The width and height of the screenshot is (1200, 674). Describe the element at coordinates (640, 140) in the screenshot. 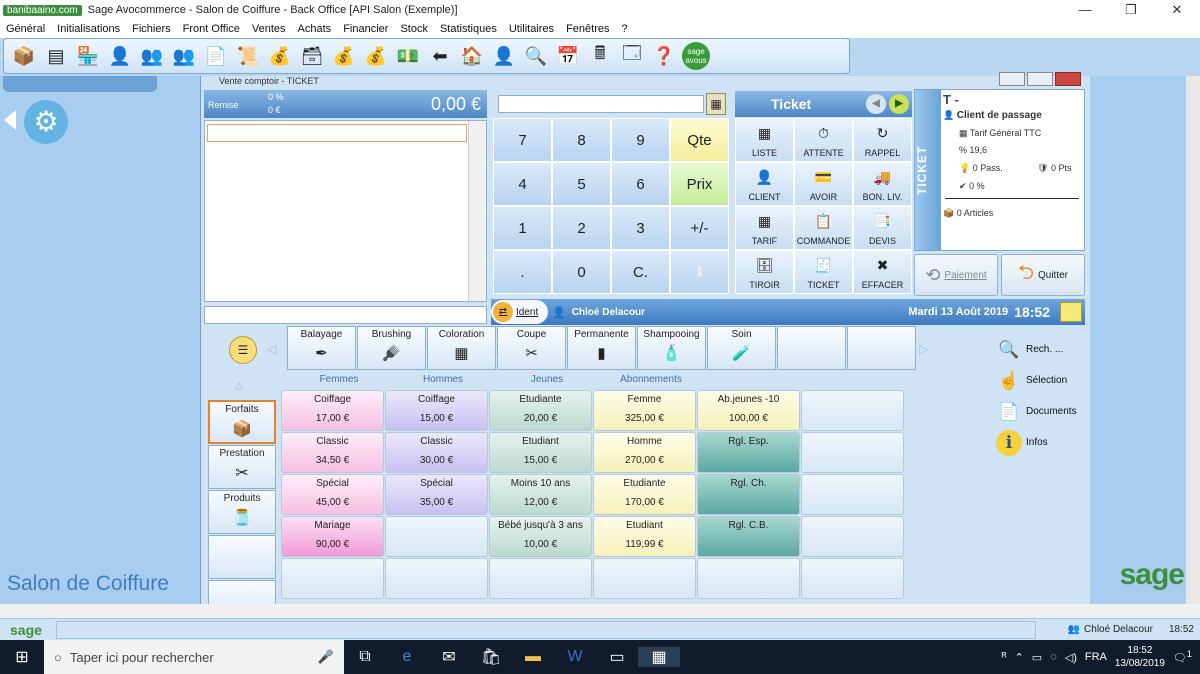

I see `keypad-key: 9` at that location.